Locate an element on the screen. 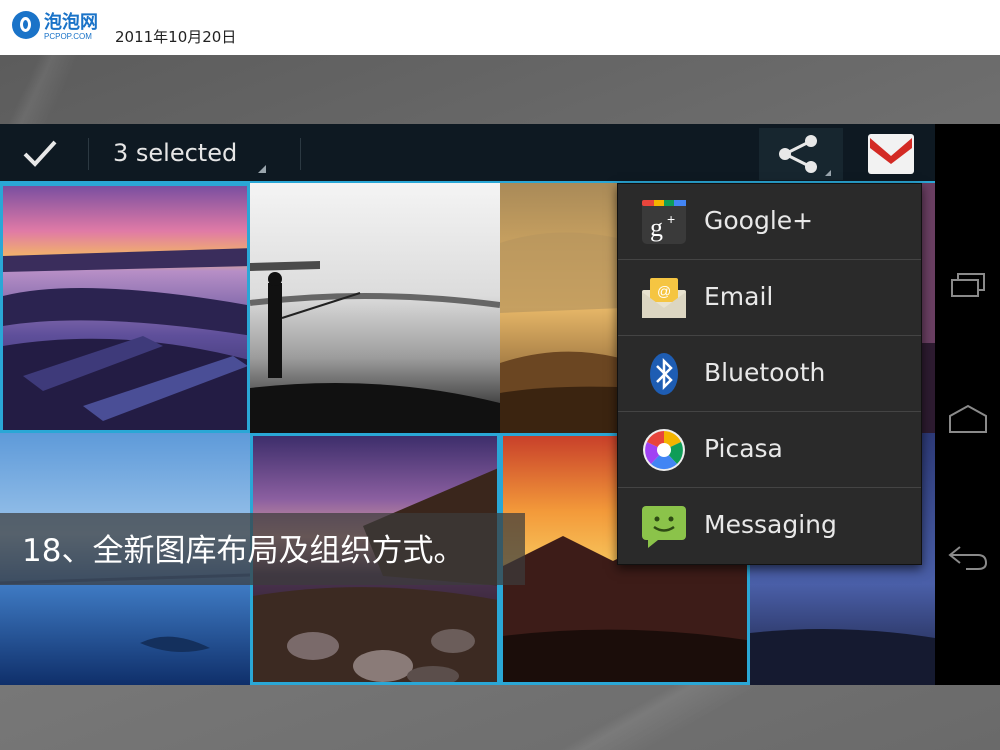 The width and height of the screenshot is (1000, 750). check-icon is located at coordinates (40, 154).